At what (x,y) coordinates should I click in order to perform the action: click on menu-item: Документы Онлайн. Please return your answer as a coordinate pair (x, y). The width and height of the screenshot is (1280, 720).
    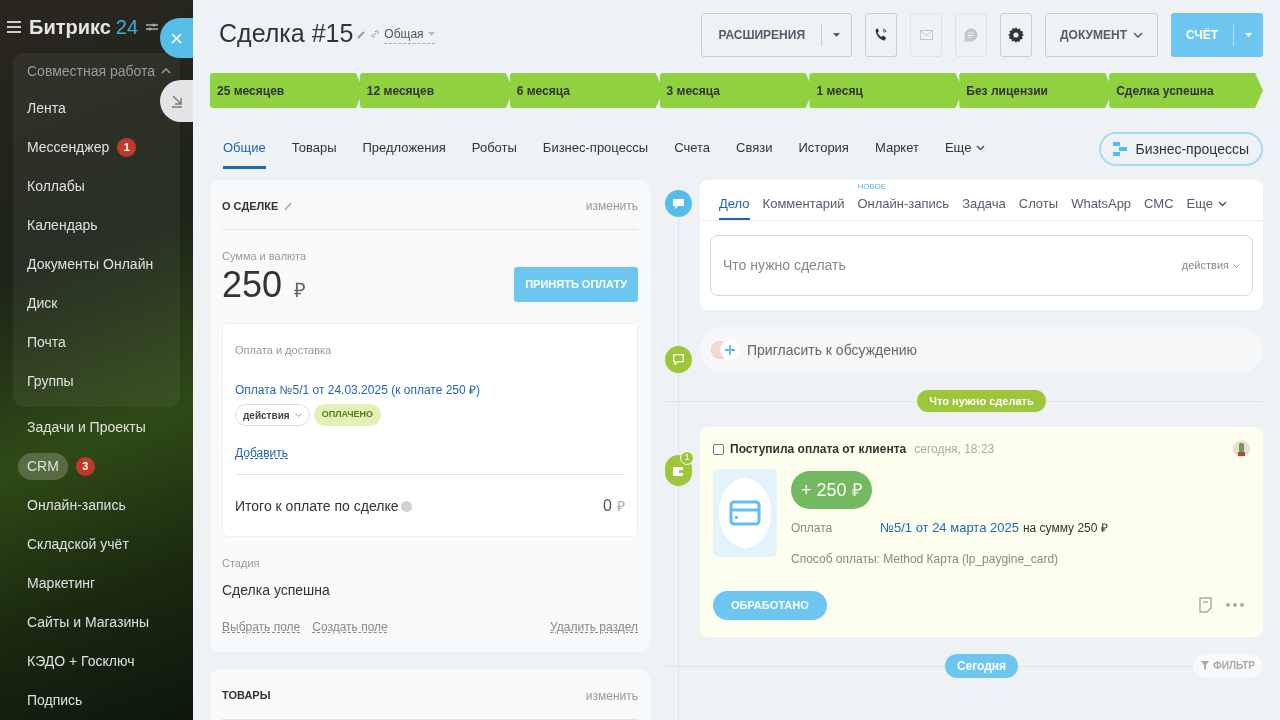
    Looking at the image, I should click on (90, 264).